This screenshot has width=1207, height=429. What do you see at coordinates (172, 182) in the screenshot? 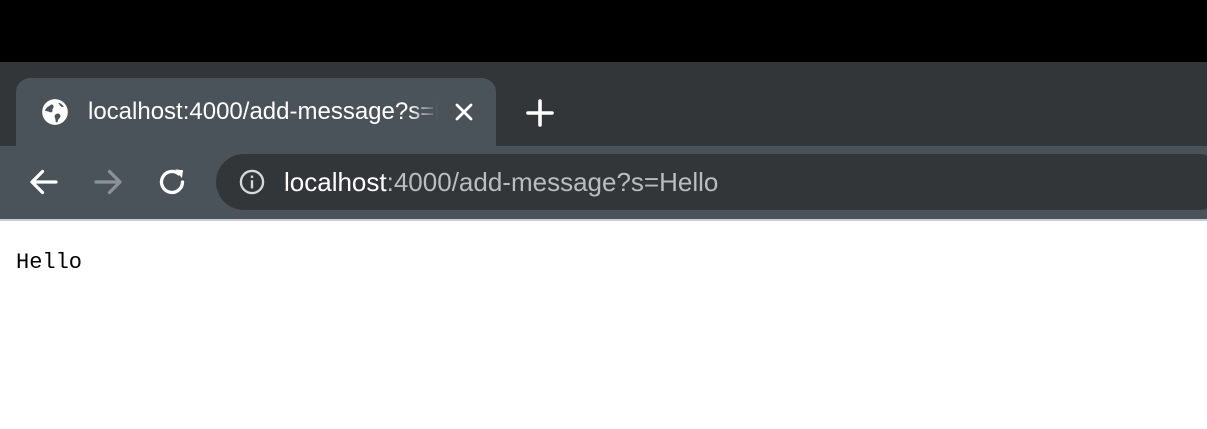
I see `reload-icon` at bounding box center [172, 182].